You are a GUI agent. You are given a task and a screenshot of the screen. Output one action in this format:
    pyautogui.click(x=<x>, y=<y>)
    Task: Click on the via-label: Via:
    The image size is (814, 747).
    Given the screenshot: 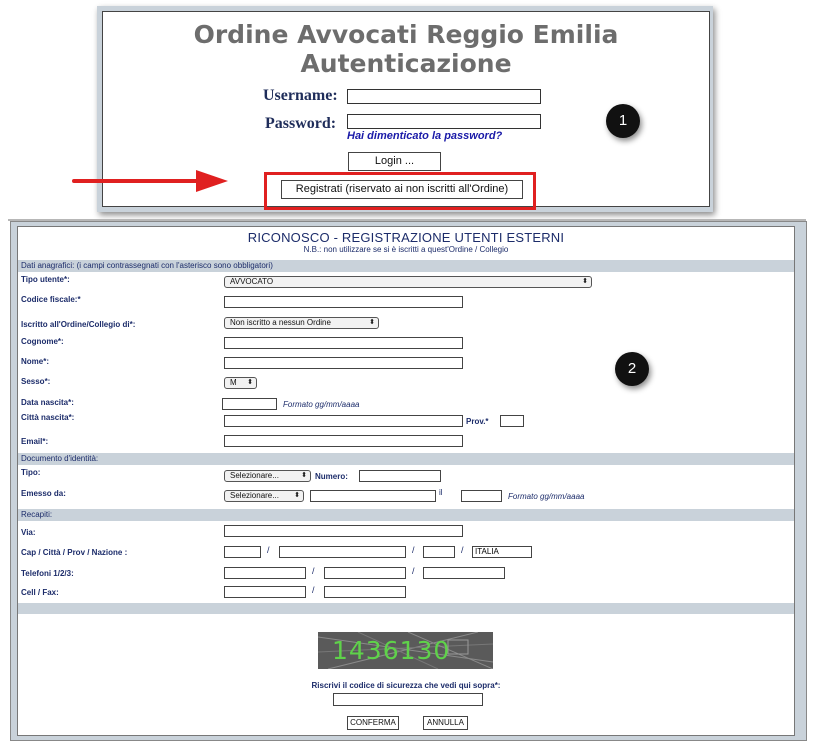 What is the action you would take?
    pyautogui.click(x=28, y=532)
    